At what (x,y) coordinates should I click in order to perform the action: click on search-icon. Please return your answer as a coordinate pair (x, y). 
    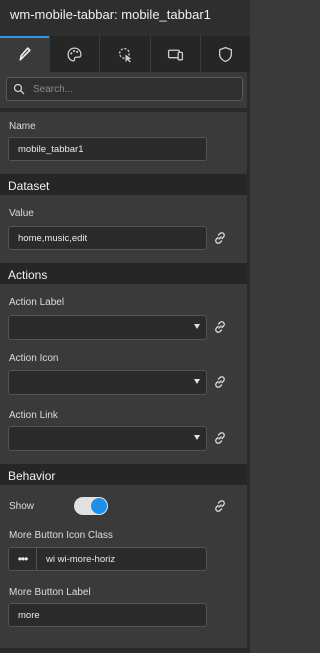
    Looking at the image, I should click on (19, 89).